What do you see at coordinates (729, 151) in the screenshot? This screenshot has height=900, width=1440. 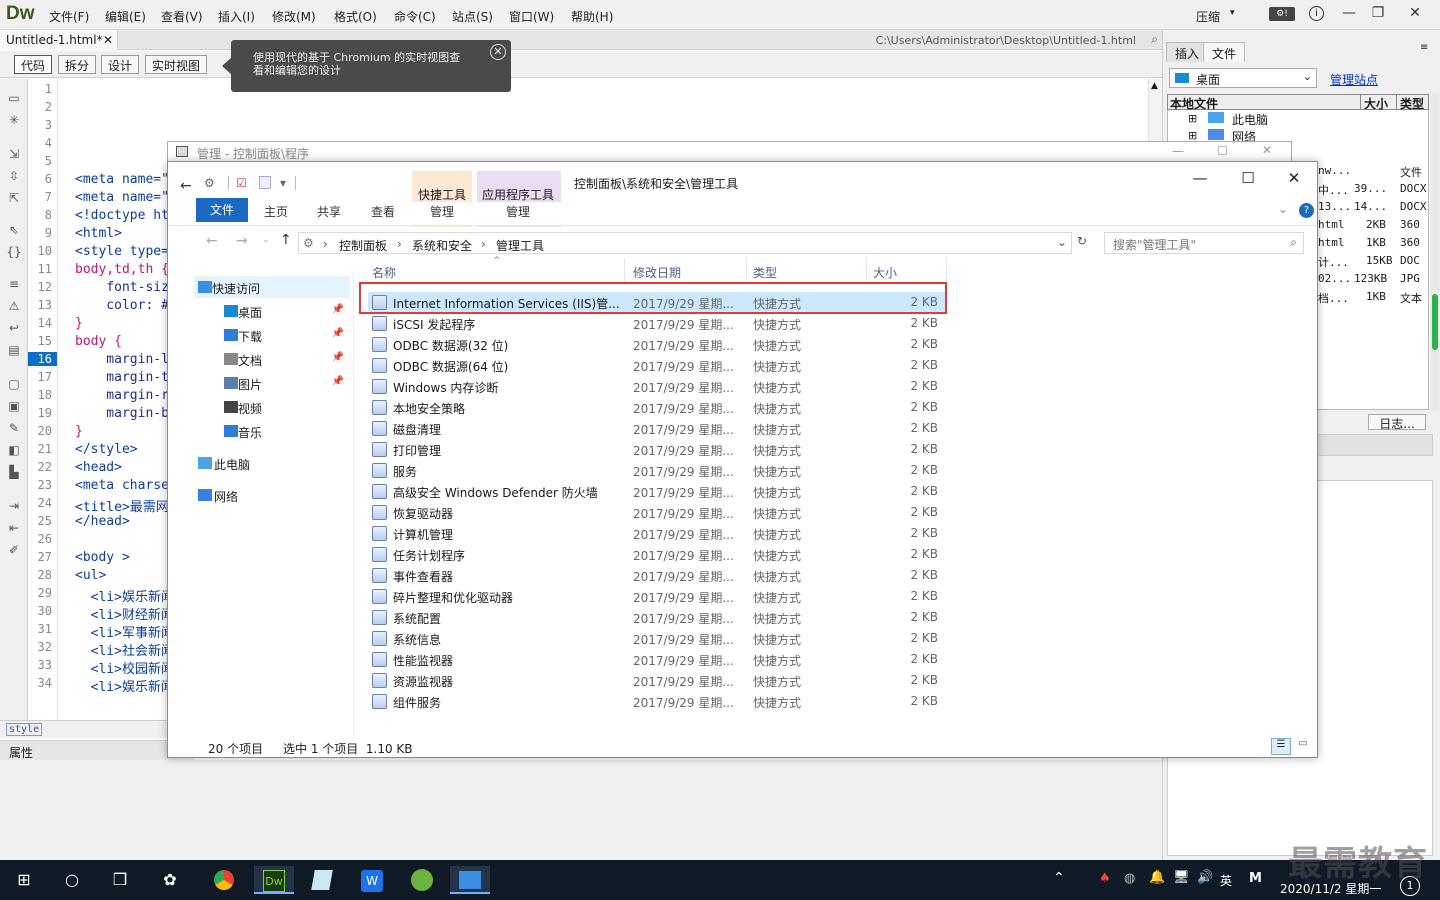 I see `background-explorer-window: 管理 - 控制面板\程序 — ☐ ✕` at bounding box center [729, 151].